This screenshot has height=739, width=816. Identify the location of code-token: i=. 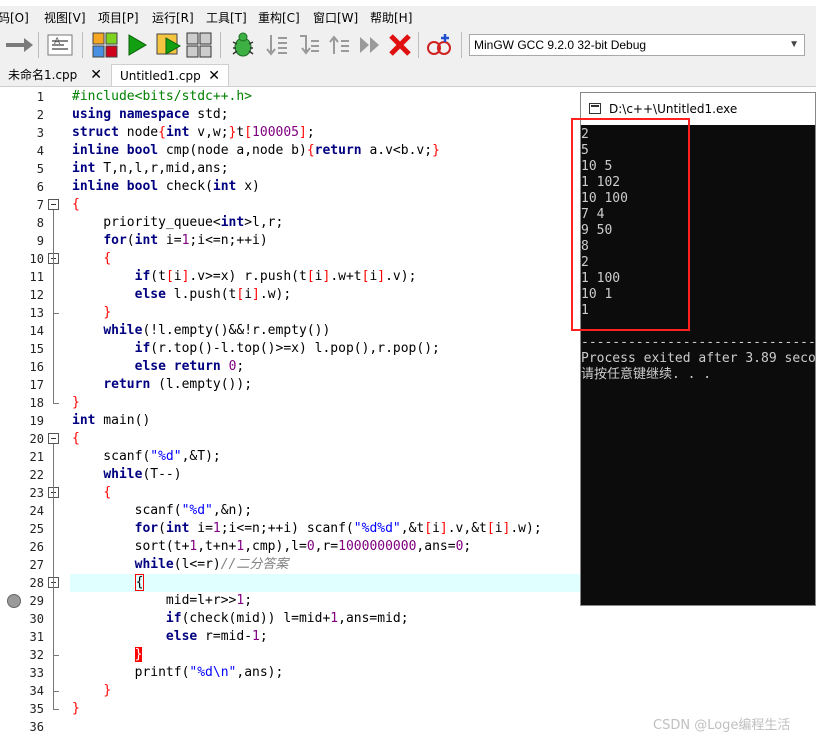
(170, 240).